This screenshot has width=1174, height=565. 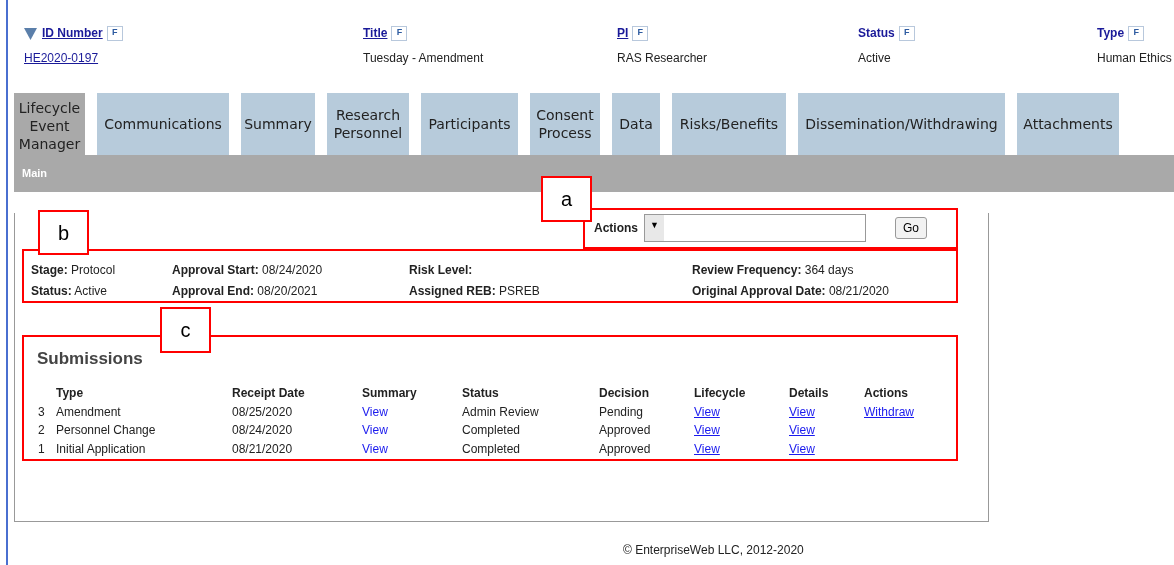 What do you see at coordinates (500, 411) in the screenshot?
I see `table-cell: Admin Review` at bounding box center [500, 411].